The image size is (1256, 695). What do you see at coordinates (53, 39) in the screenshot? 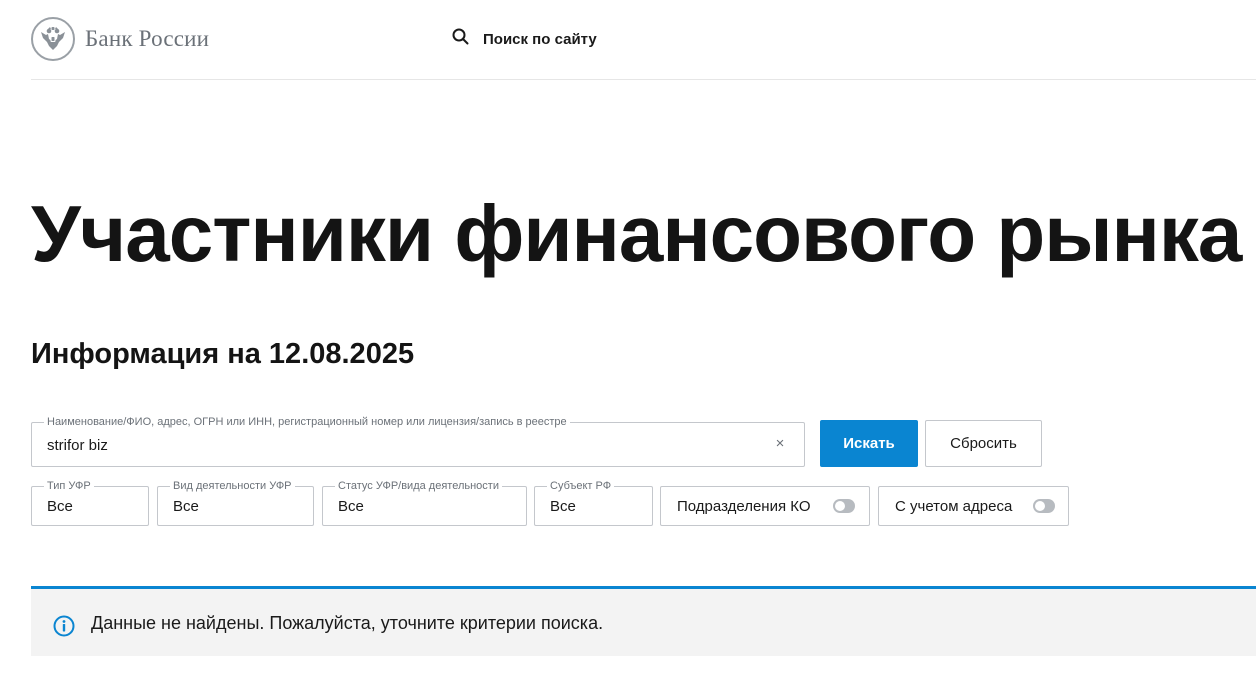
I see `eagle-emblem-icon` at bounding box center [53, 39].